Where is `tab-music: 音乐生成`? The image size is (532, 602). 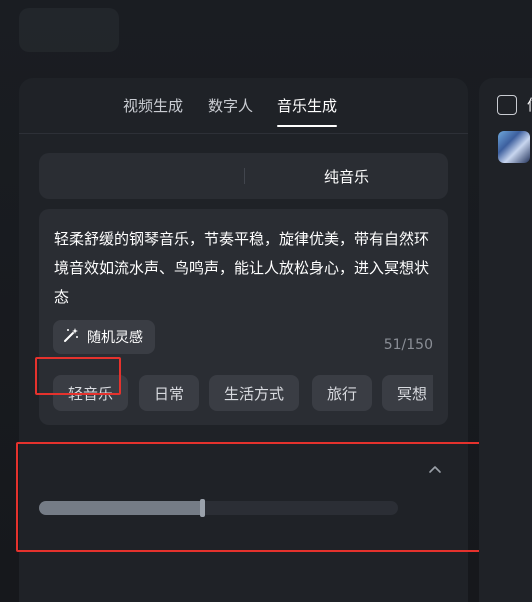
tab-music: 音乐生成 is located at coordinates (307, 111).